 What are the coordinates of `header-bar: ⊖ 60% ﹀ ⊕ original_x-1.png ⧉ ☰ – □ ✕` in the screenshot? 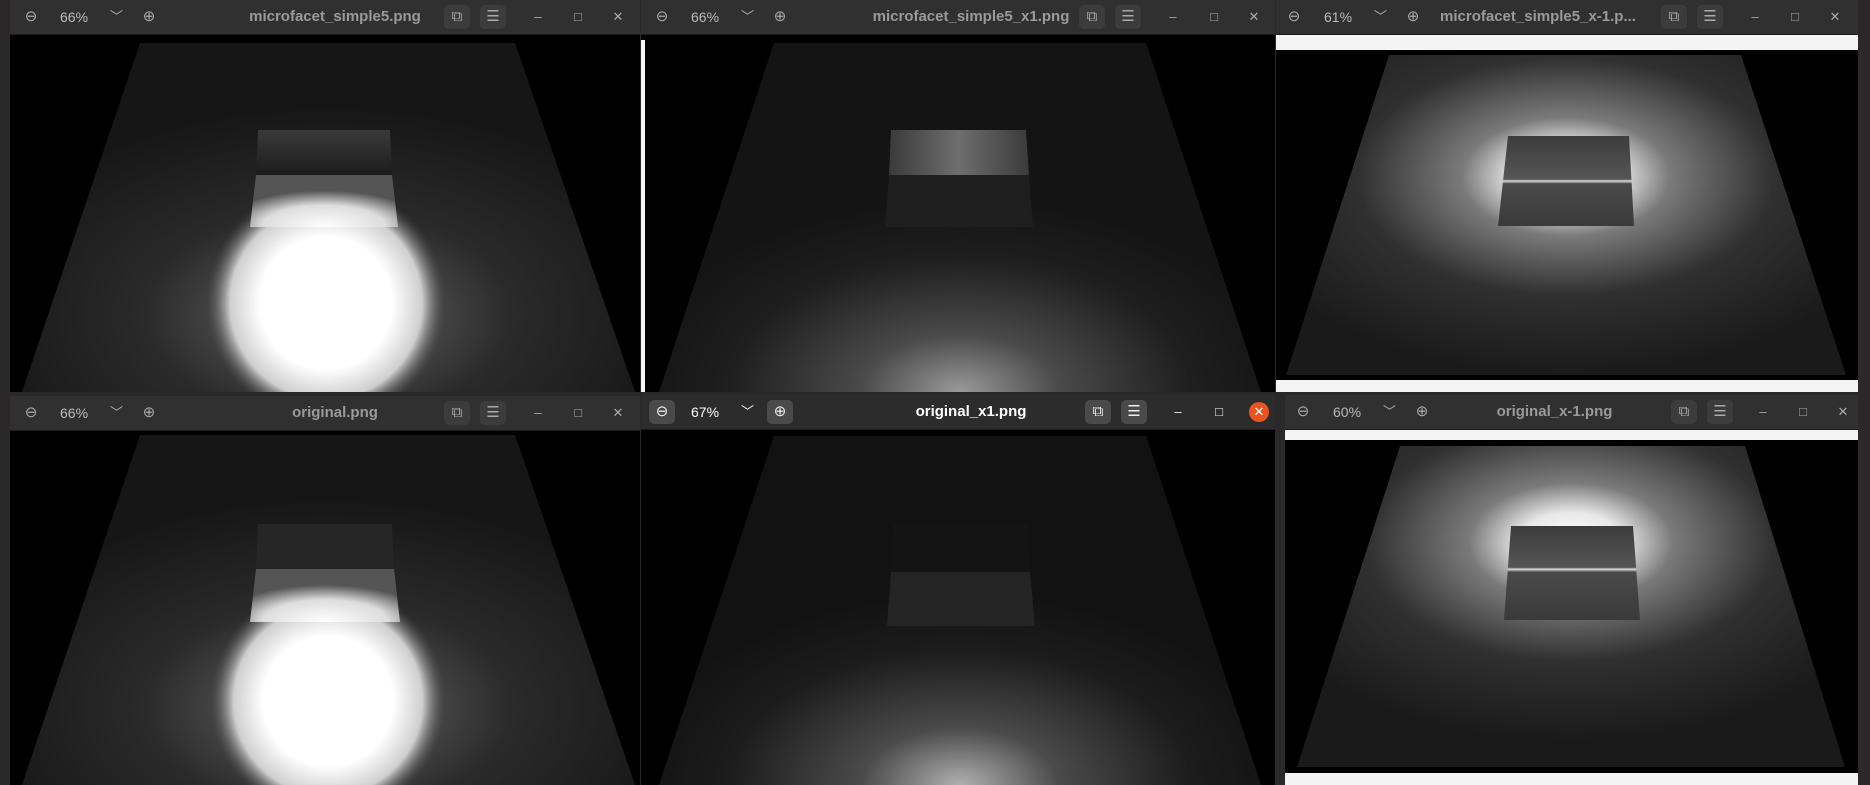 It's located at (1571, 412).